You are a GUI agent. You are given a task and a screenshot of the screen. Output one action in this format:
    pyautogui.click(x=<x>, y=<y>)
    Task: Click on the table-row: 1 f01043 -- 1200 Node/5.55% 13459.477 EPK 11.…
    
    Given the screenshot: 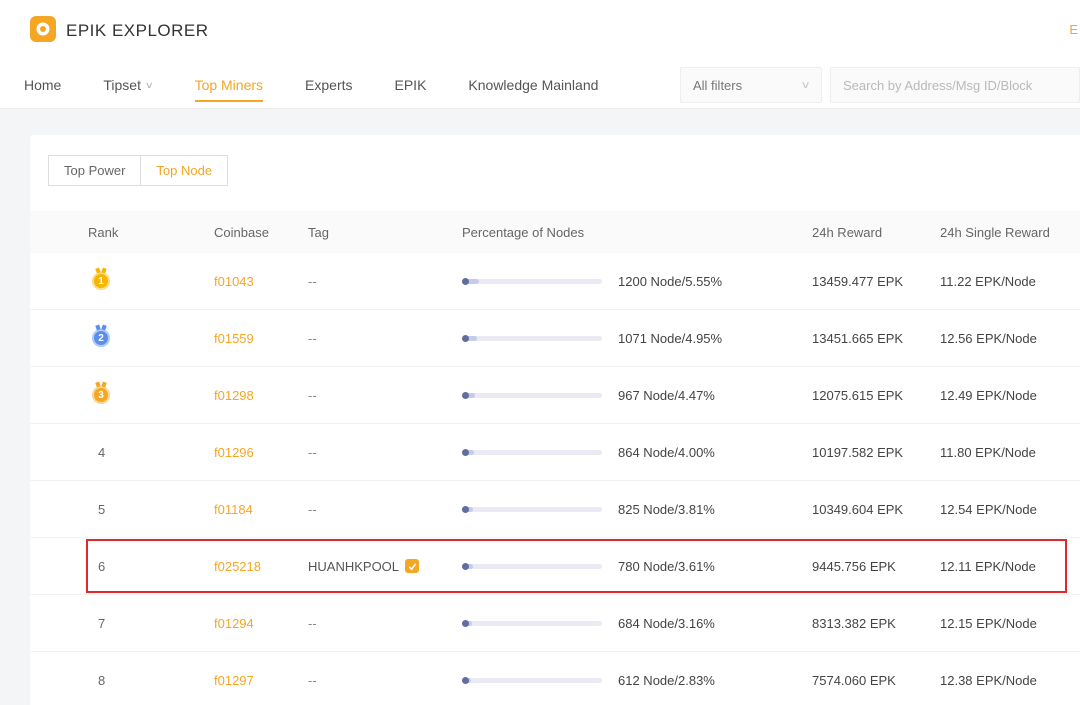 What is the action you would take?
    pyautogui.click(x=555, y=281)
    